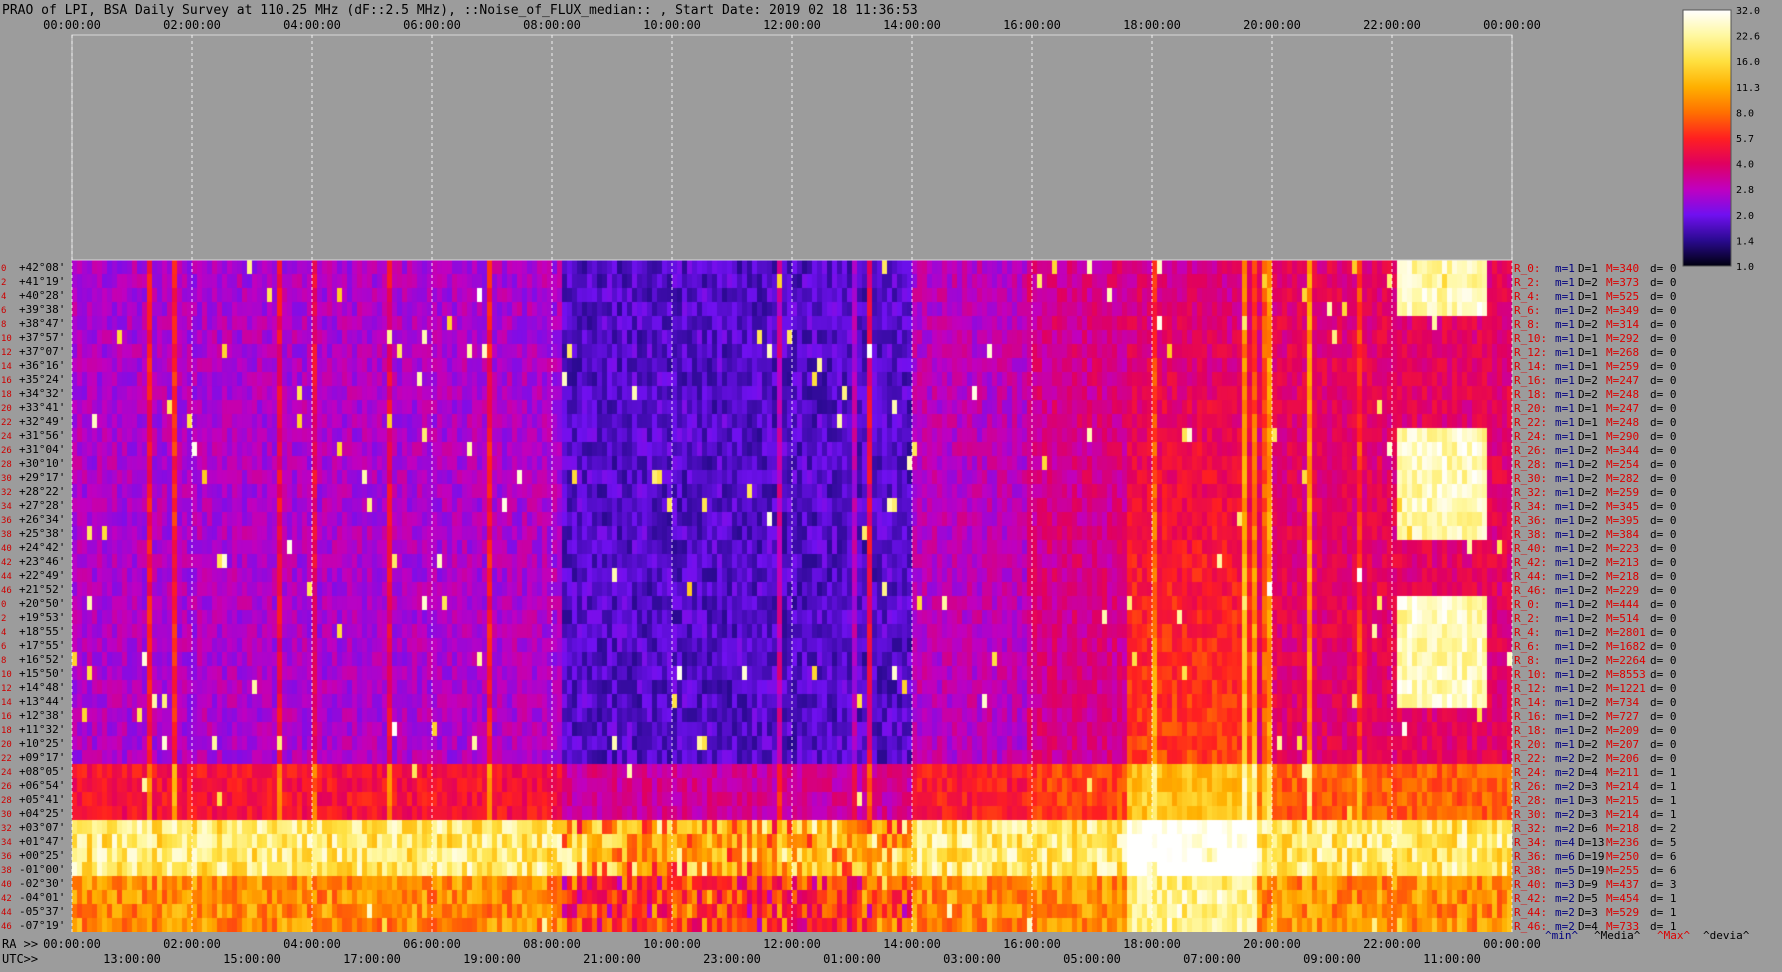 This screenshot has width=1782, height=972. I want to click on utc-tick-label: 13:00:00, so click(132, 959).